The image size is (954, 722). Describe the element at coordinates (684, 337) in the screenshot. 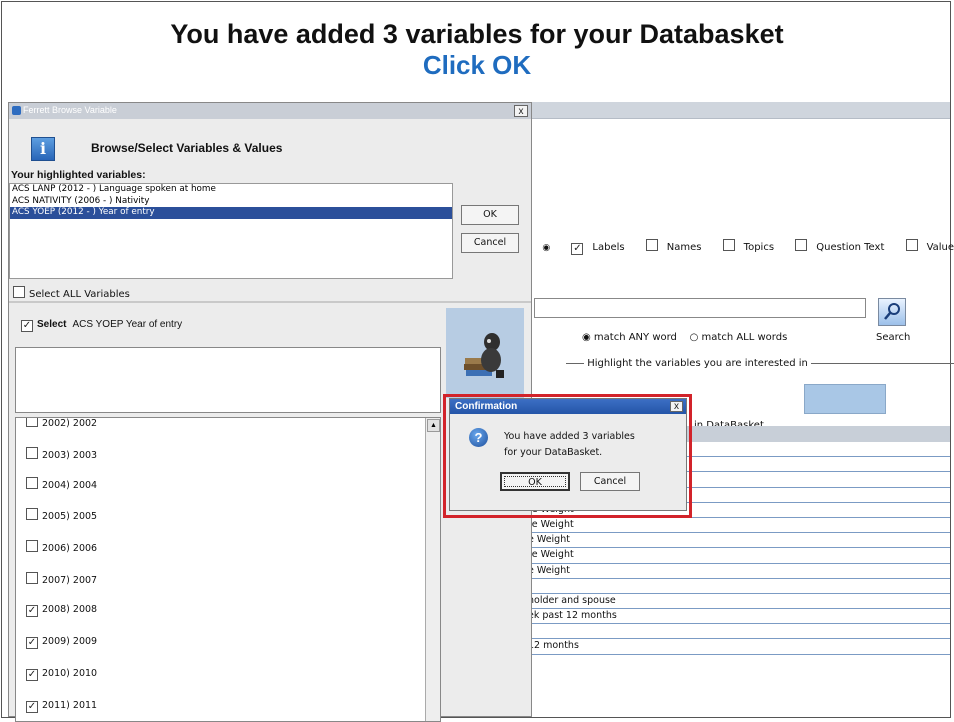

I see `match-options: ◉ match ANY word ○ match ALL words` at that location.